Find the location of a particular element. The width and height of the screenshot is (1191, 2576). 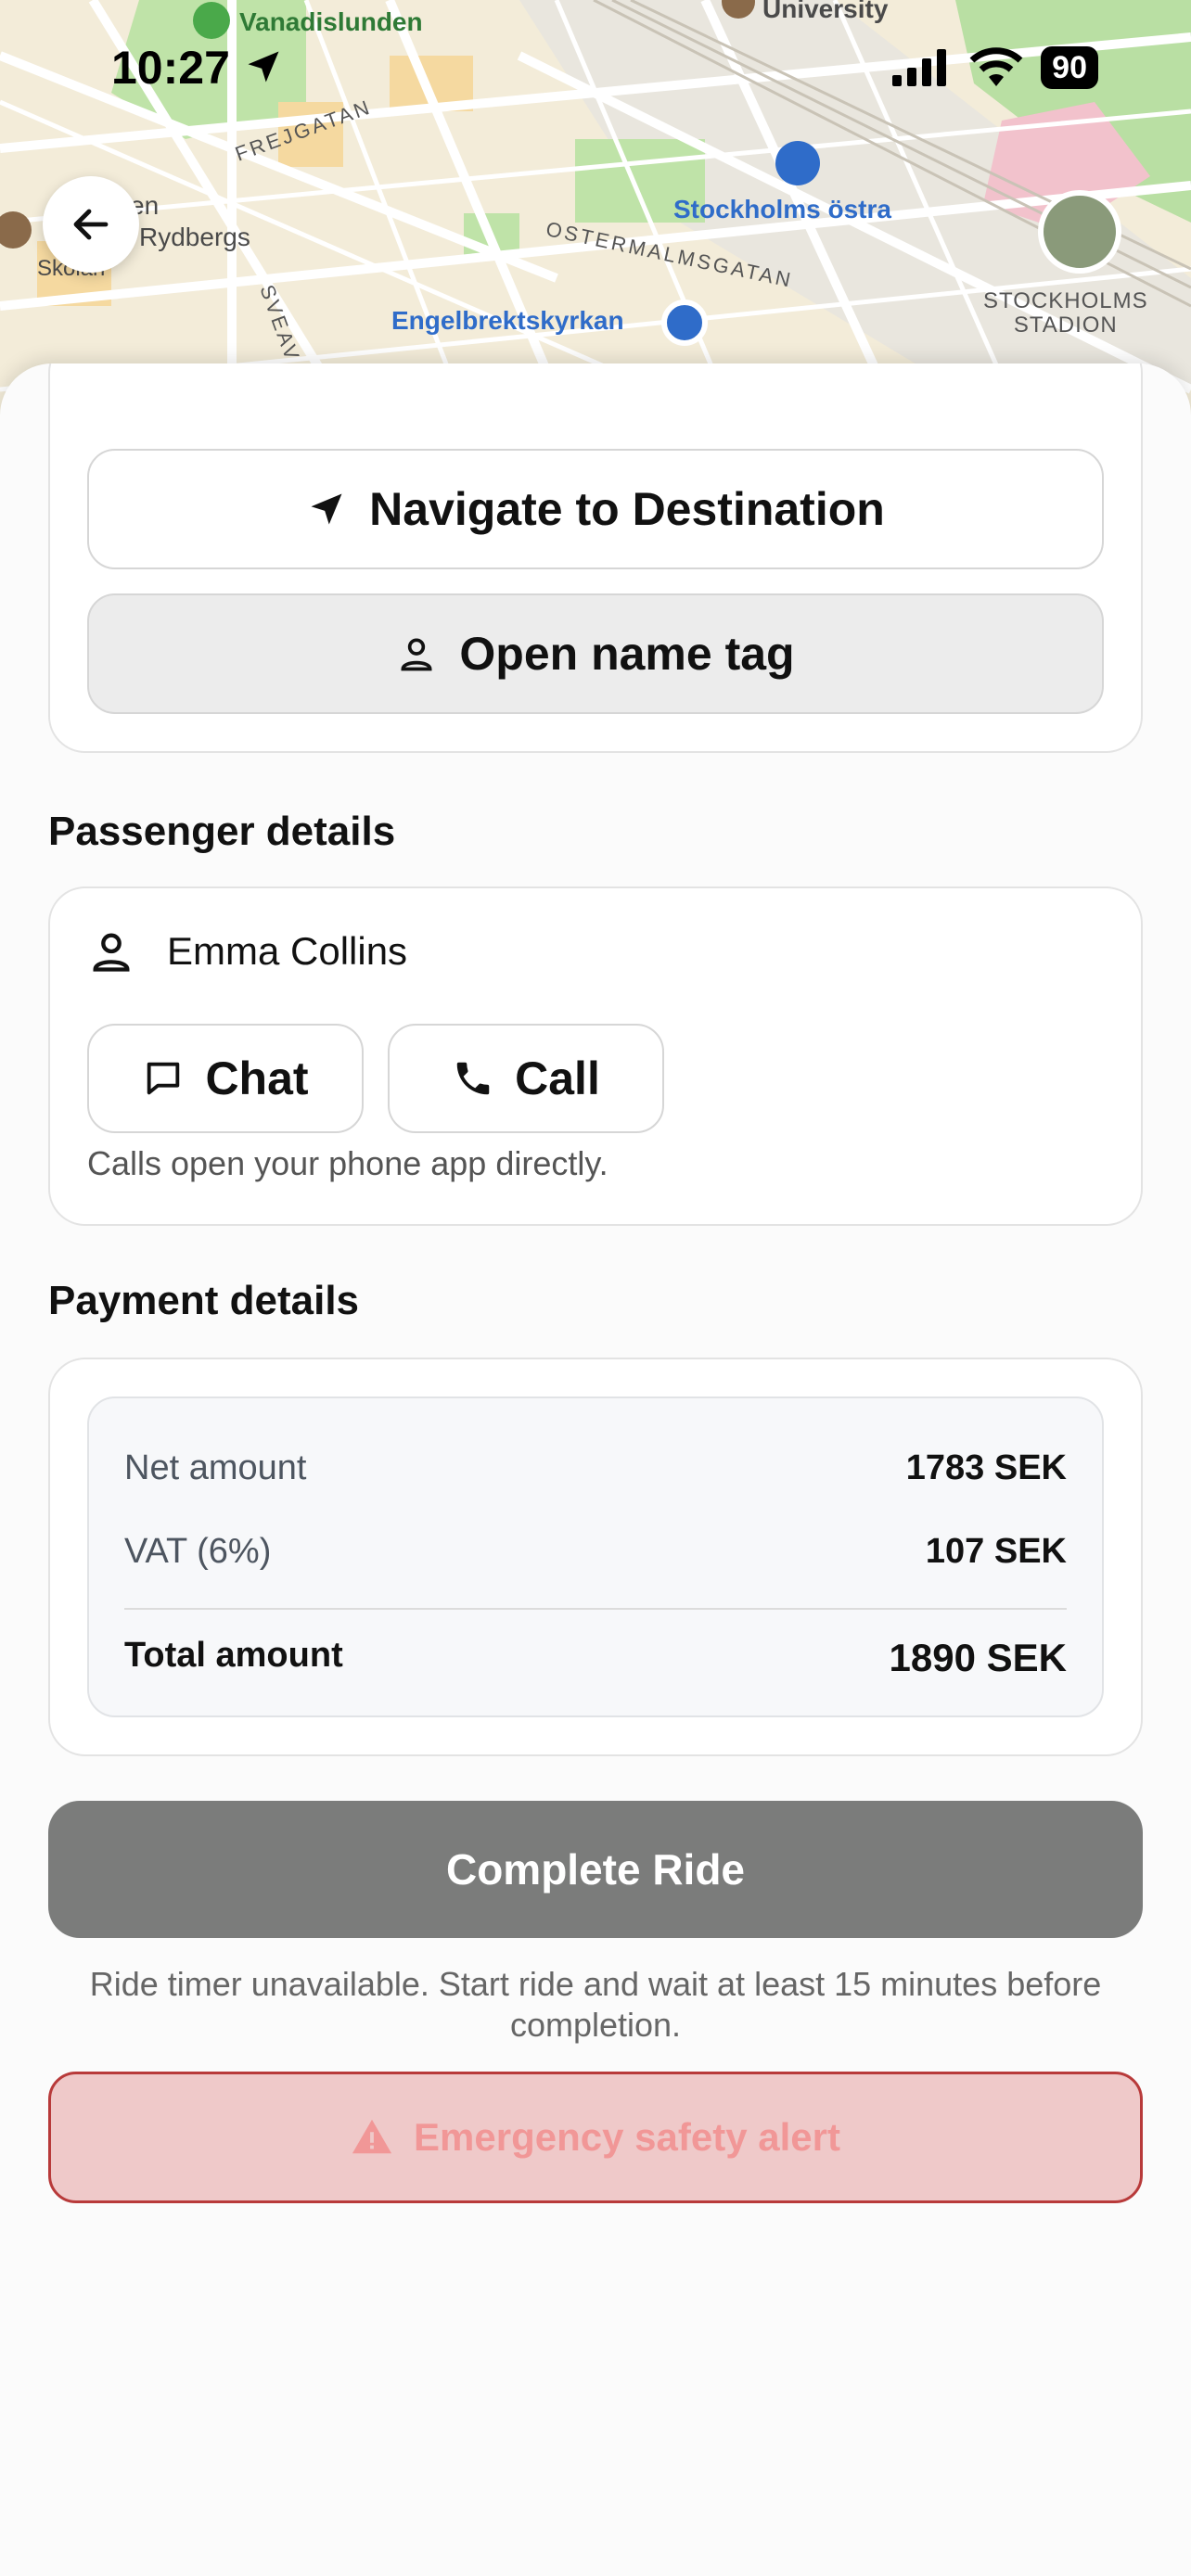

emergency-safety-alert-button: Emergency safety alert is located at coordinates (595, 2138).